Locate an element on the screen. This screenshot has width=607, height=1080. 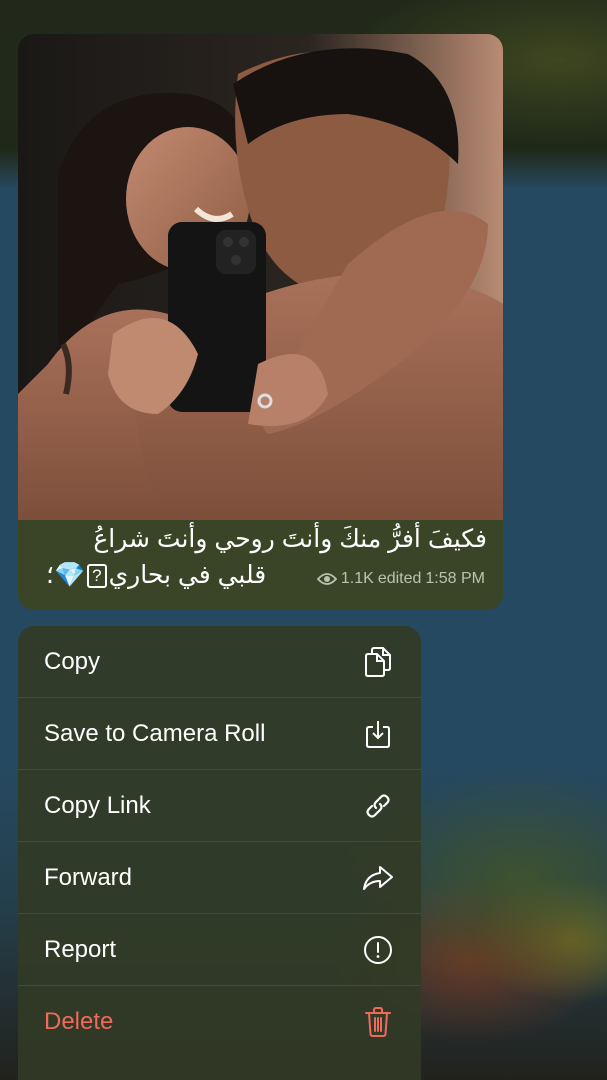
caption-line-2: قلبي في بحاري?💎؛ is located at coordinates (156, 575).